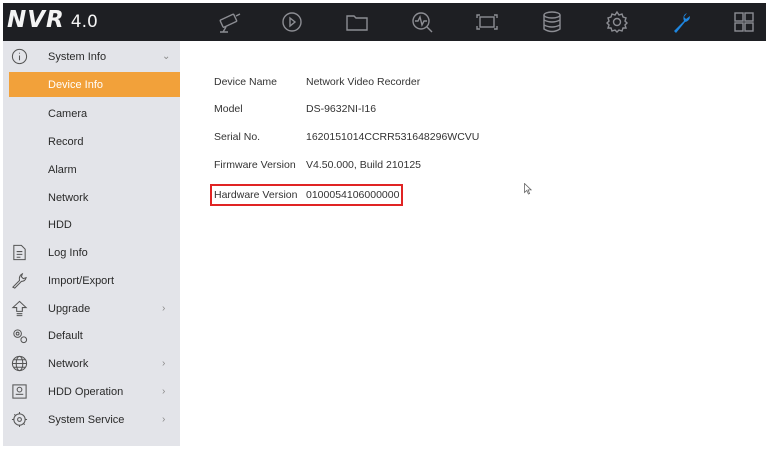 The width and height of the screenshot is (768, 449). I want to click on sidebar-item-record: Record, so click(91, 141).